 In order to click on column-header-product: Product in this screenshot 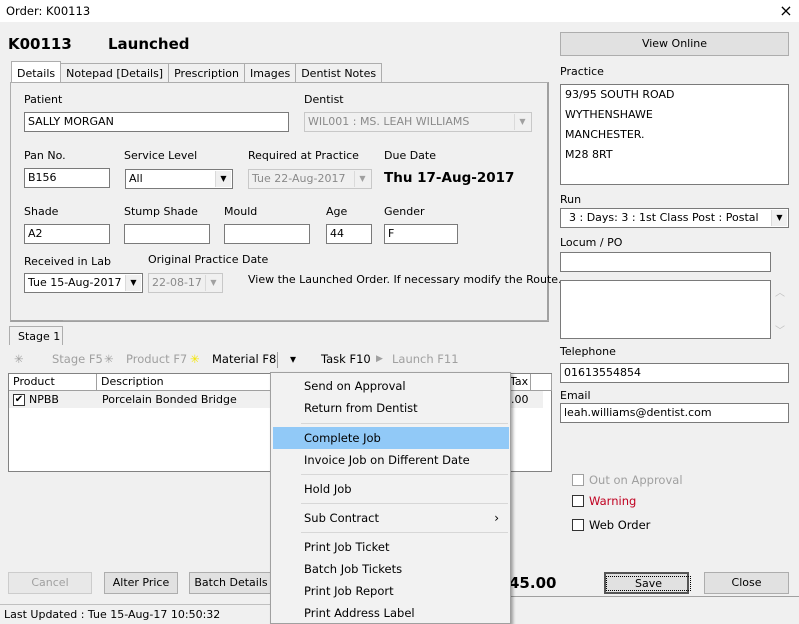, I will do `click(53, 382)`.